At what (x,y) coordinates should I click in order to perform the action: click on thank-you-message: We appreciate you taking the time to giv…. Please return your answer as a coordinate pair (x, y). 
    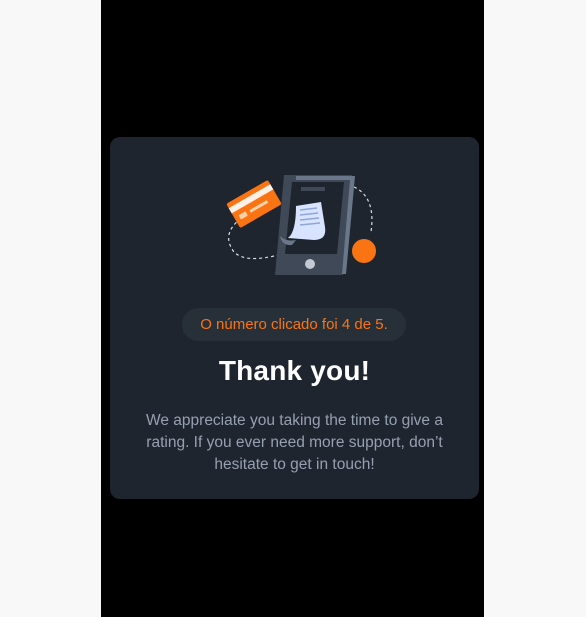
    Looking at the image, I should click on (294, 442).